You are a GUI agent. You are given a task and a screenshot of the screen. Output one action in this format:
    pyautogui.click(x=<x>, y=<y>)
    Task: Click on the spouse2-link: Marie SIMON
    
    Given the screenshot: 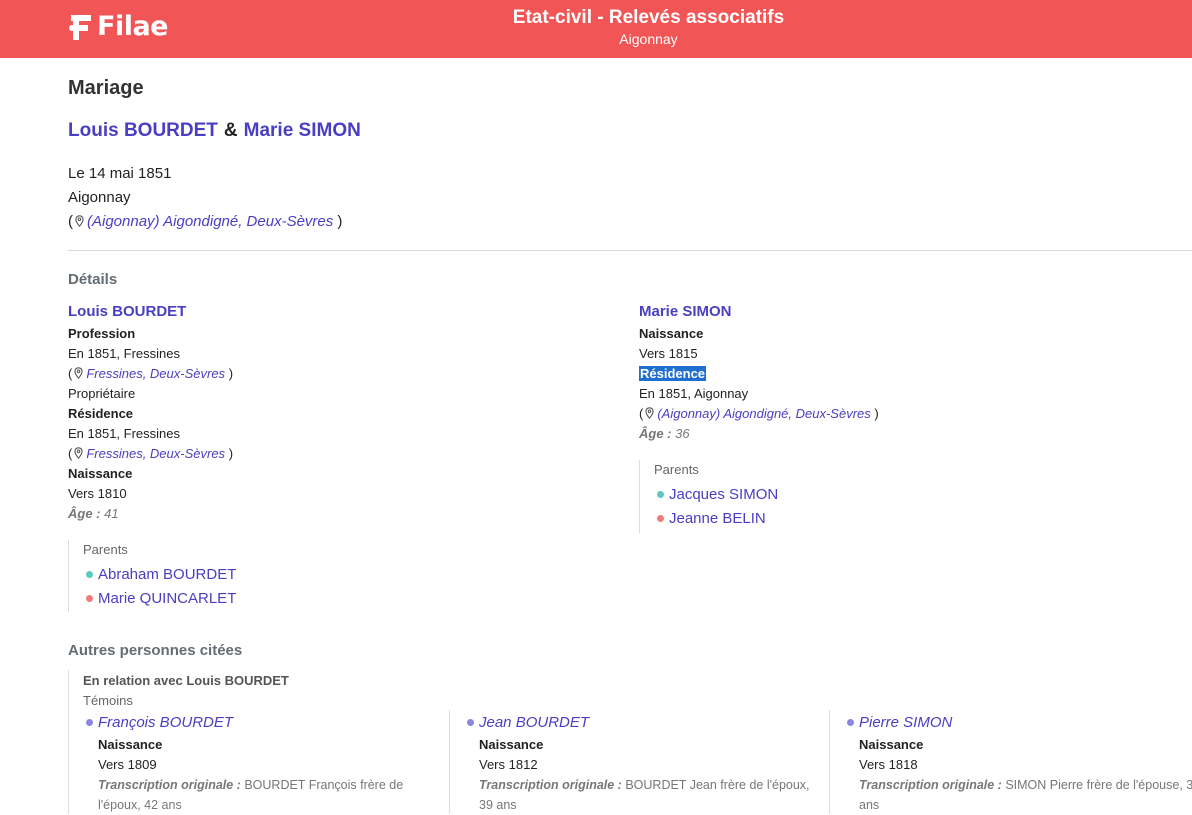 What is the action you would take?
    pyautogui.click(x=302, y=130)
    